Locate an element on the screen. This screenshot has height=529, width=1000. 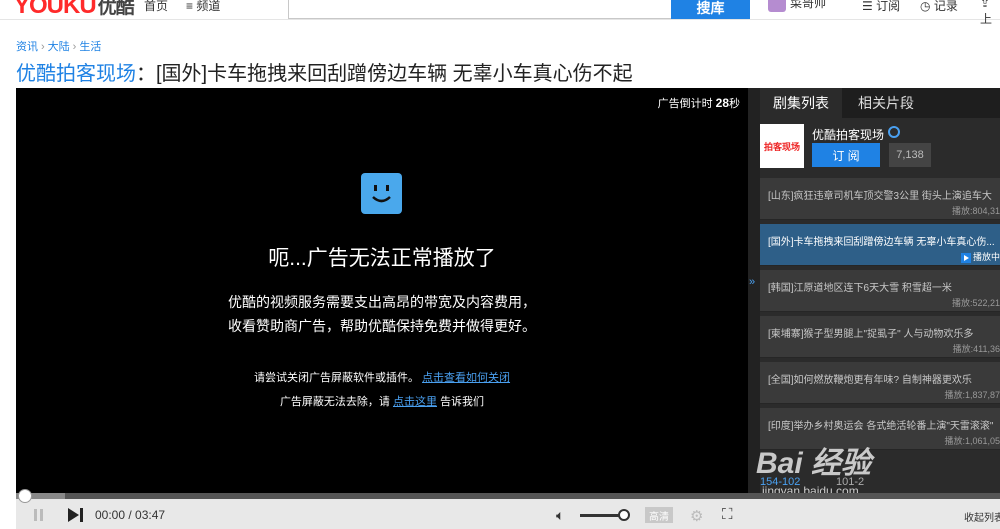
play-icon is located at coordinates (965, 257).